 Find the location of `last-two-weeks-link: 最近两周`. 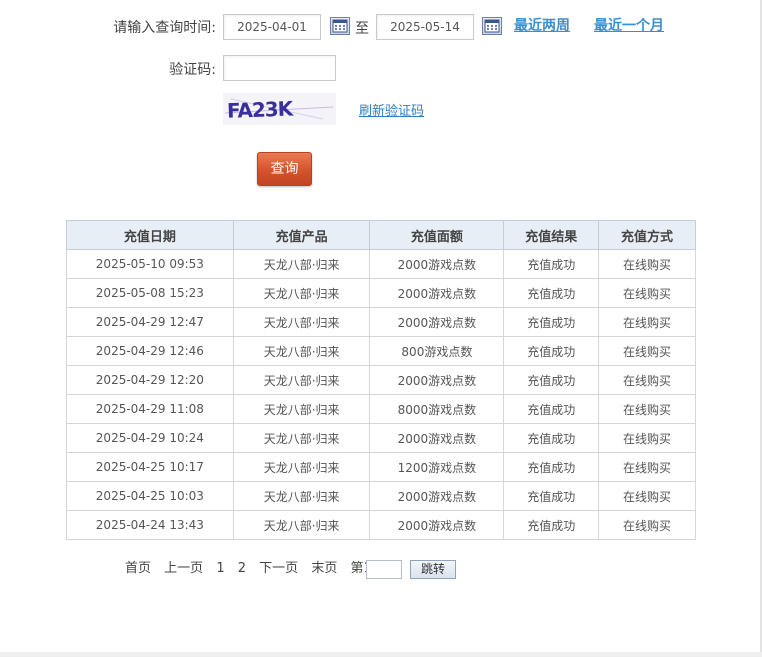

last-two-weeks-link: 最近两周 is located at coordinates (542, 25).